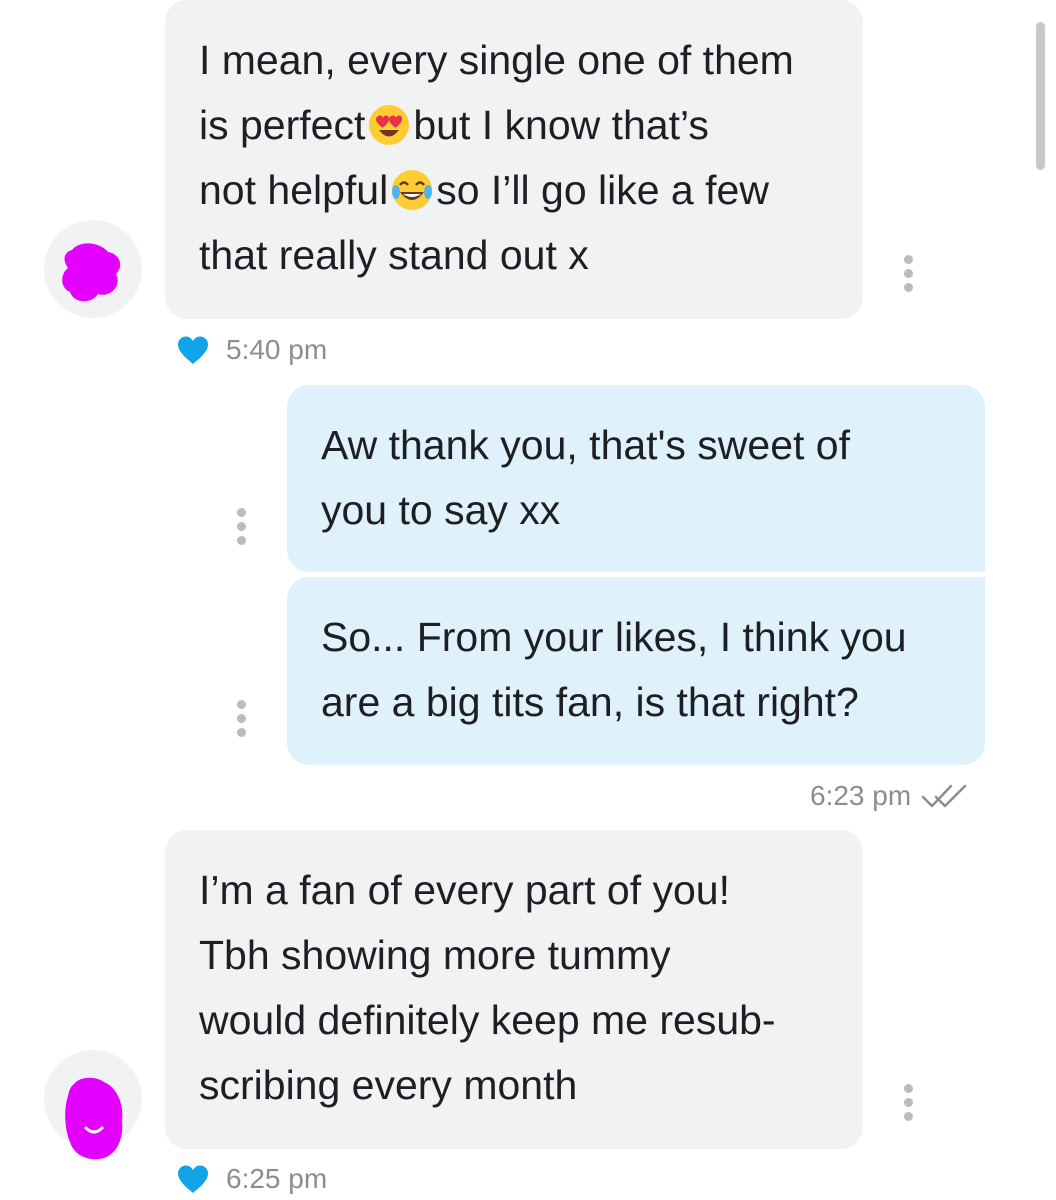  Describe the element at coordinates (441, 510) in the screenshot. I see `message-line: you to say xx` at that location.